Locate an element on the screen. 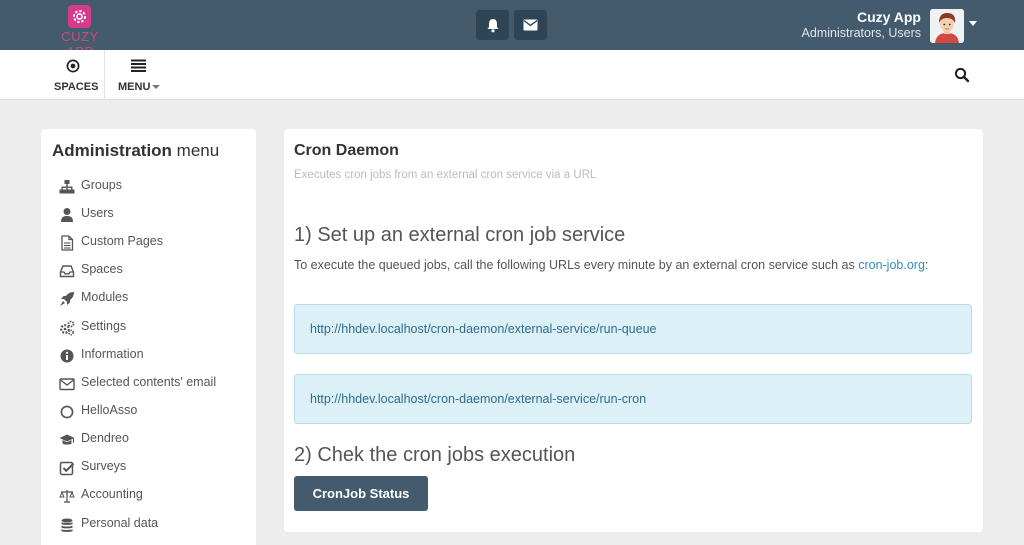 This screenshot has width=1024, height=545. bars-icon is located at coordinates (138, 65).